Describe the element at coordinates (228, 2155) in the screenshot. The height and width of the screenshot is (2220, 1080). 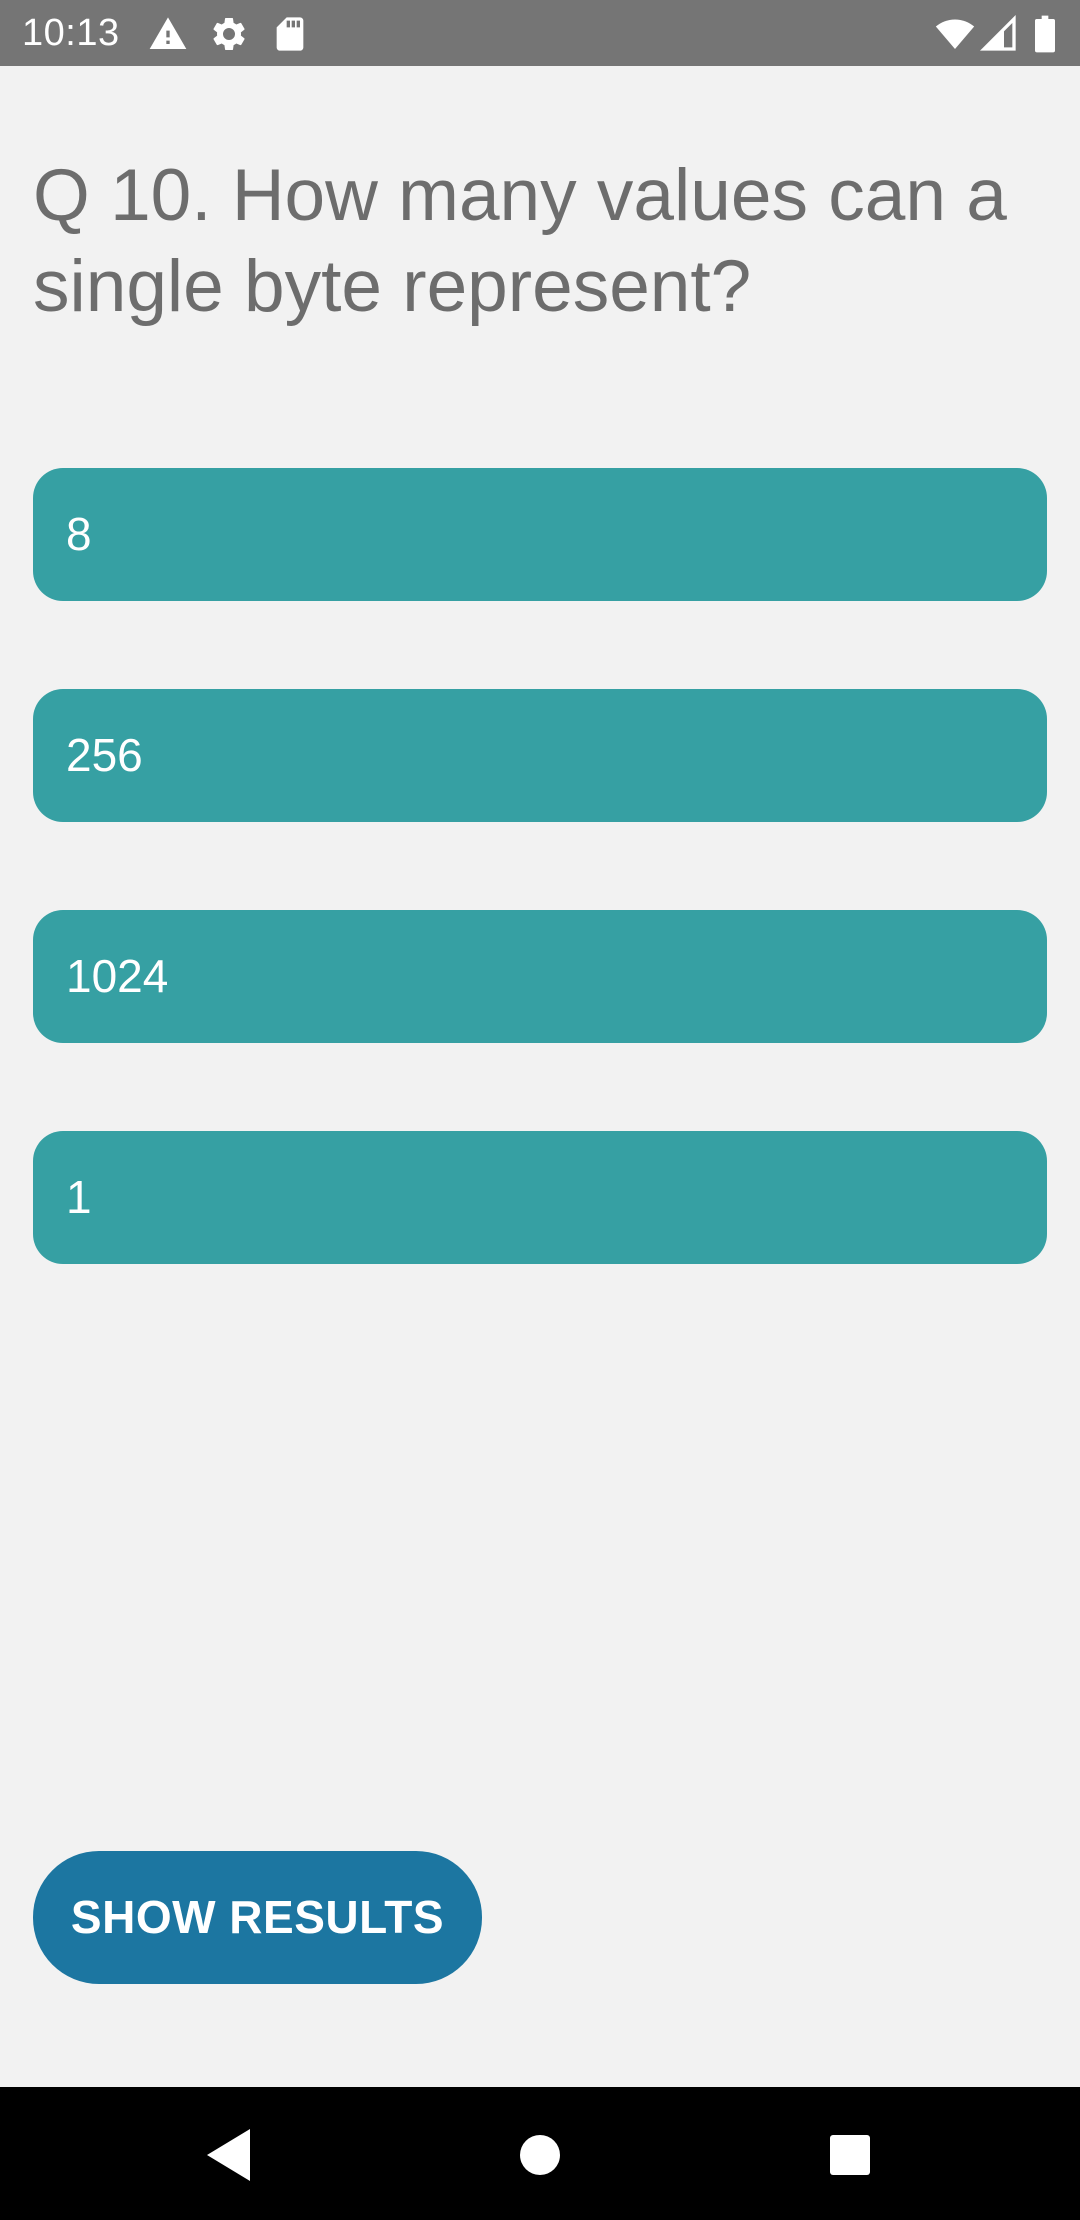
I see `back-icon` at that location.